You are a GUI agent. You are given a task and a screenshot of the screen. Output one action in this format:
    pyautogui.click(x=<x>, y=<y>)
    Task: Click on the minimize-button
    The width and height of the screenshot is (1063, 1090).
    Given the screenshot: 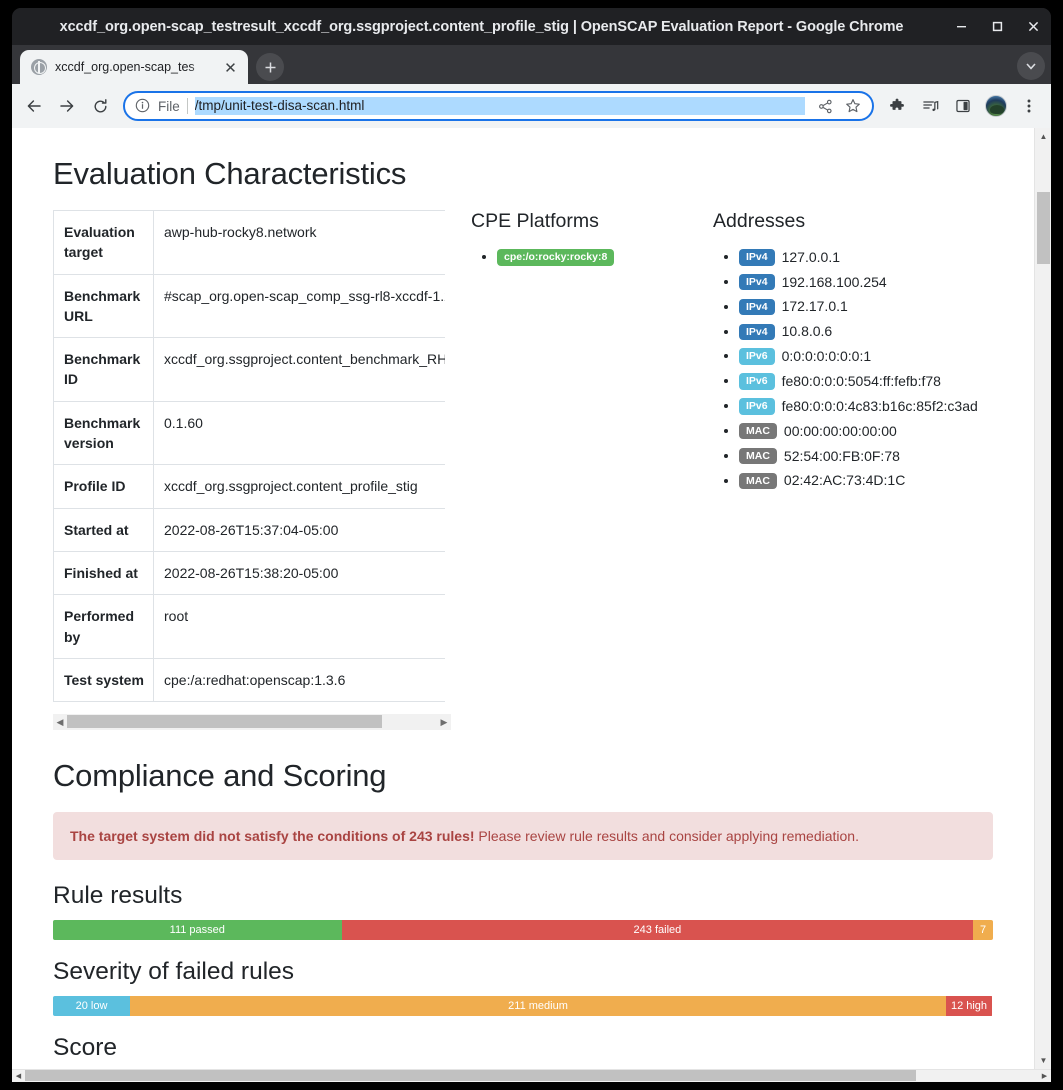 What is the action you would take?
    pyautogui.click(x=961, y=26)
    